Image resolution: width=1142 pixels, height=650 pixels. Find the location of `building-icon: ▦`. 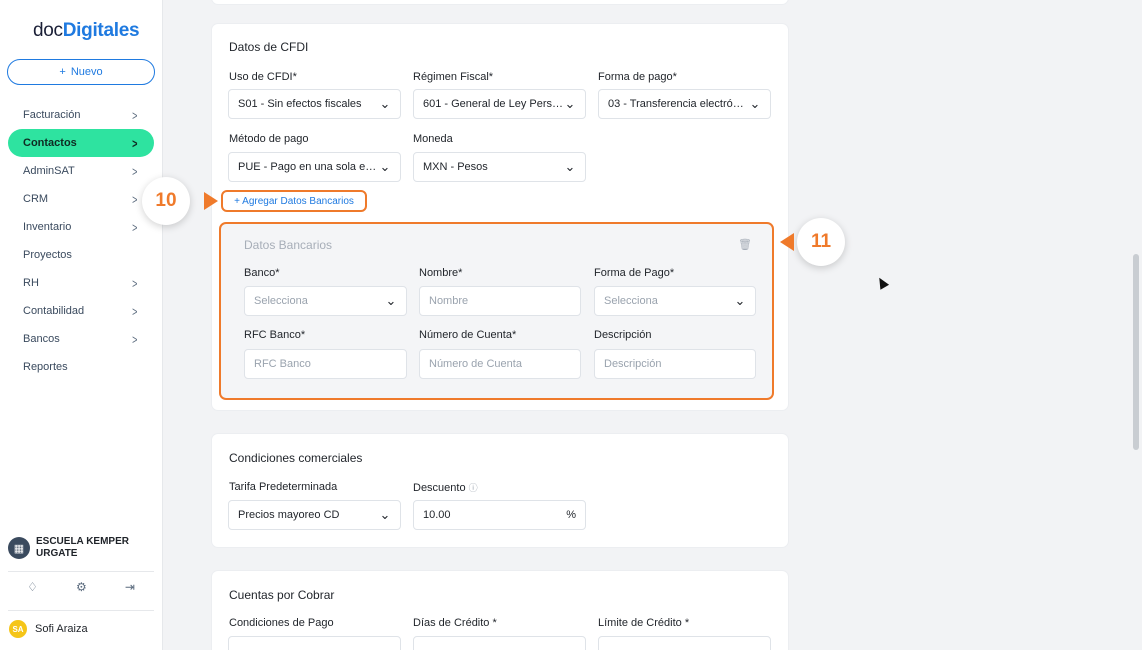

building-icon: ▦ is located at coordinates (19, 548).